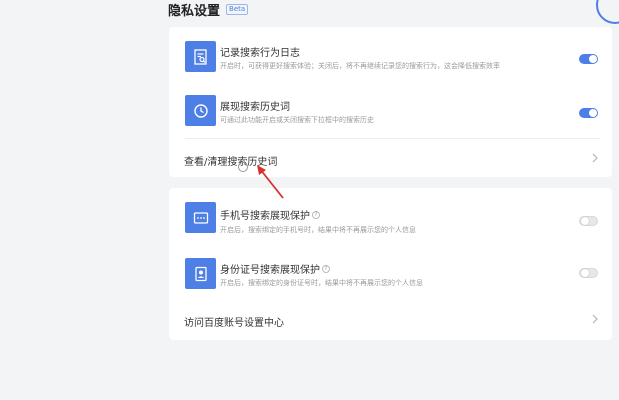 The image size is (619, 400). I want to click on corner-circle-icon, so click(607, 12).